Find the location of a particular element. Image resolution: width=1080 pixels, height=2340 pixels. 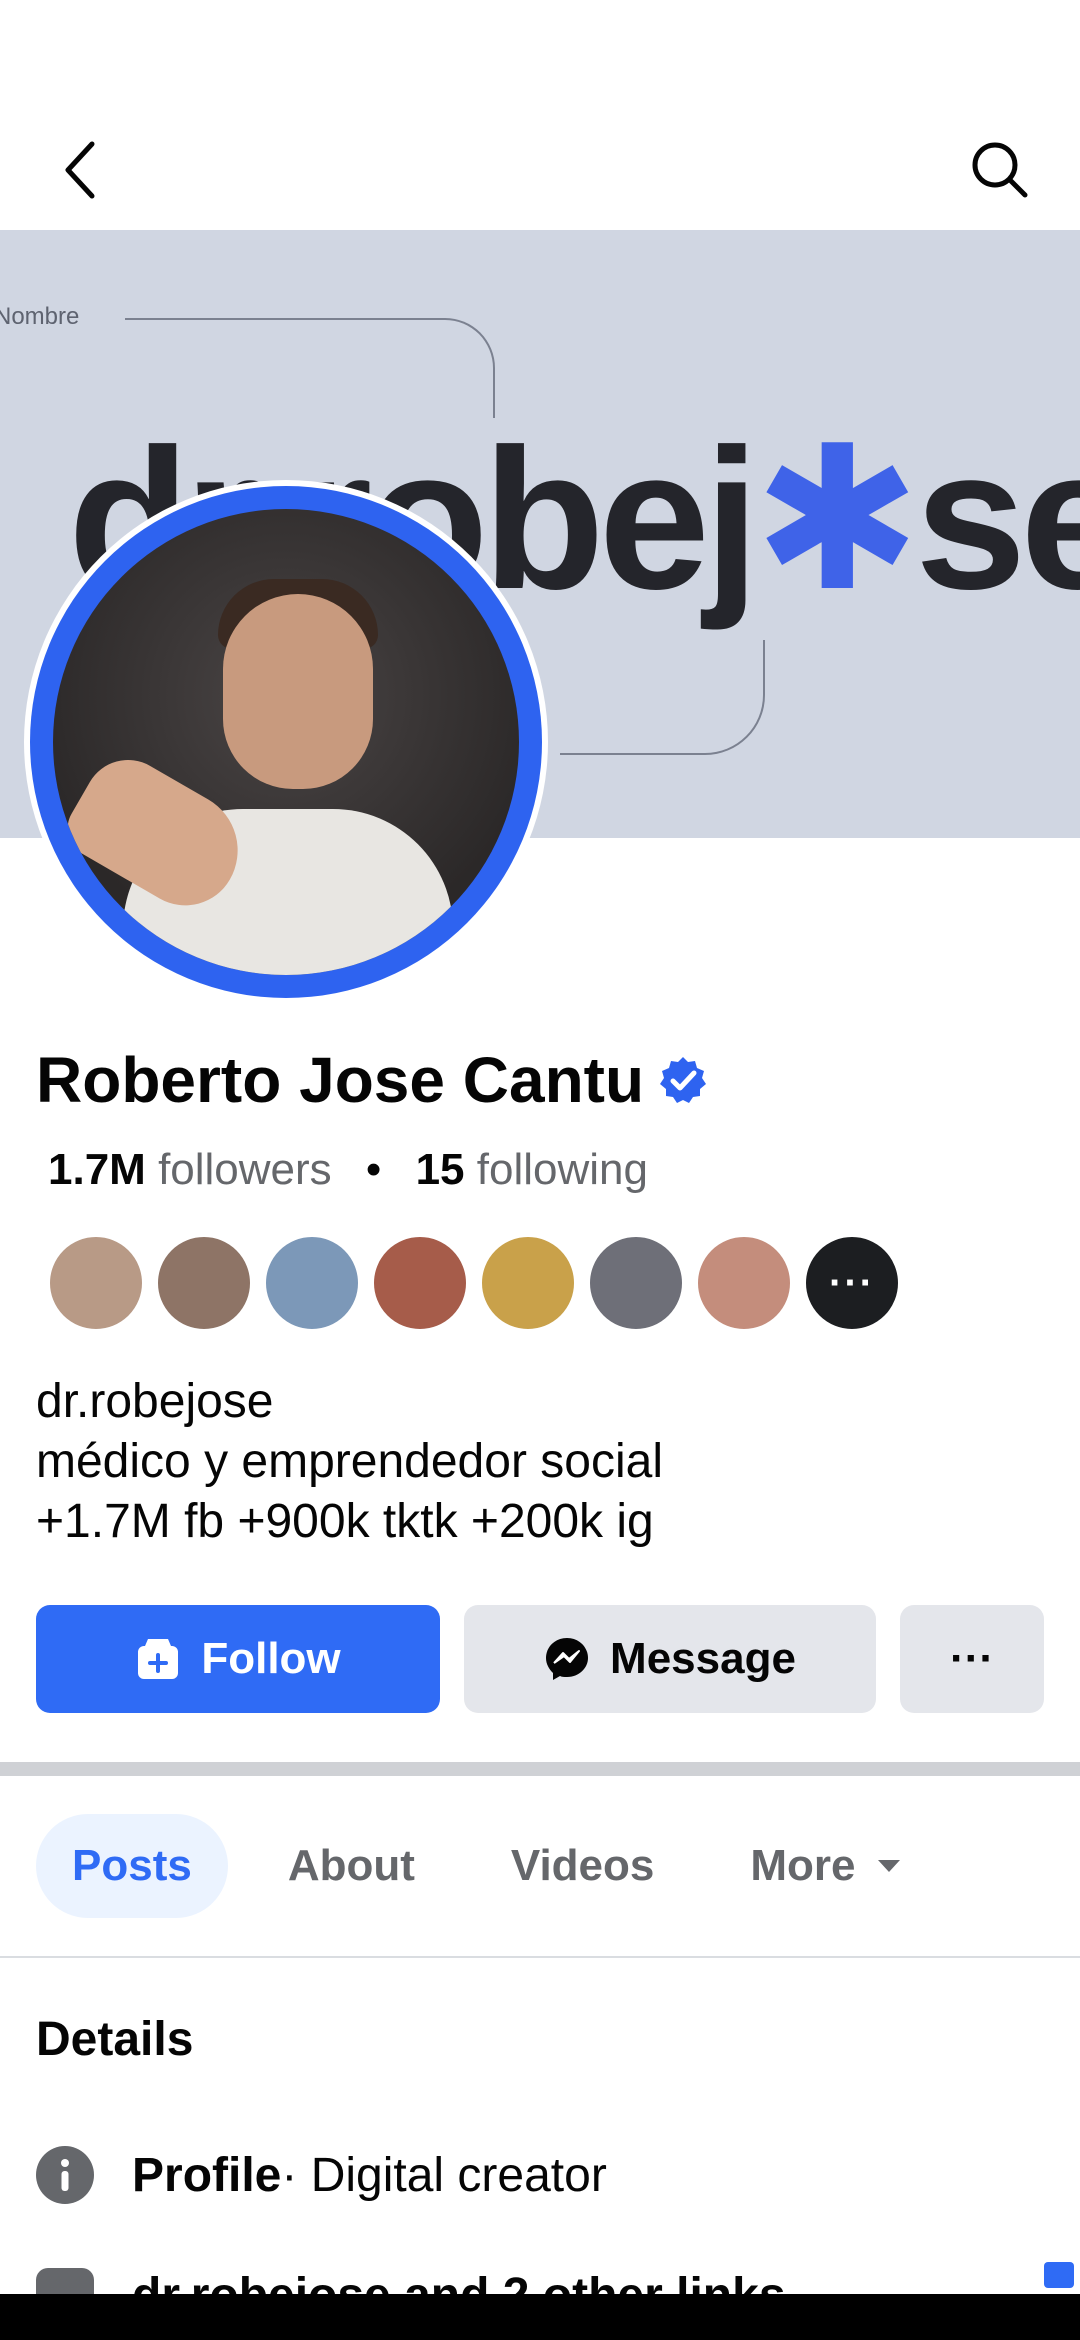

bio-line: dr.robejose is located at coordinates (155, 1401).